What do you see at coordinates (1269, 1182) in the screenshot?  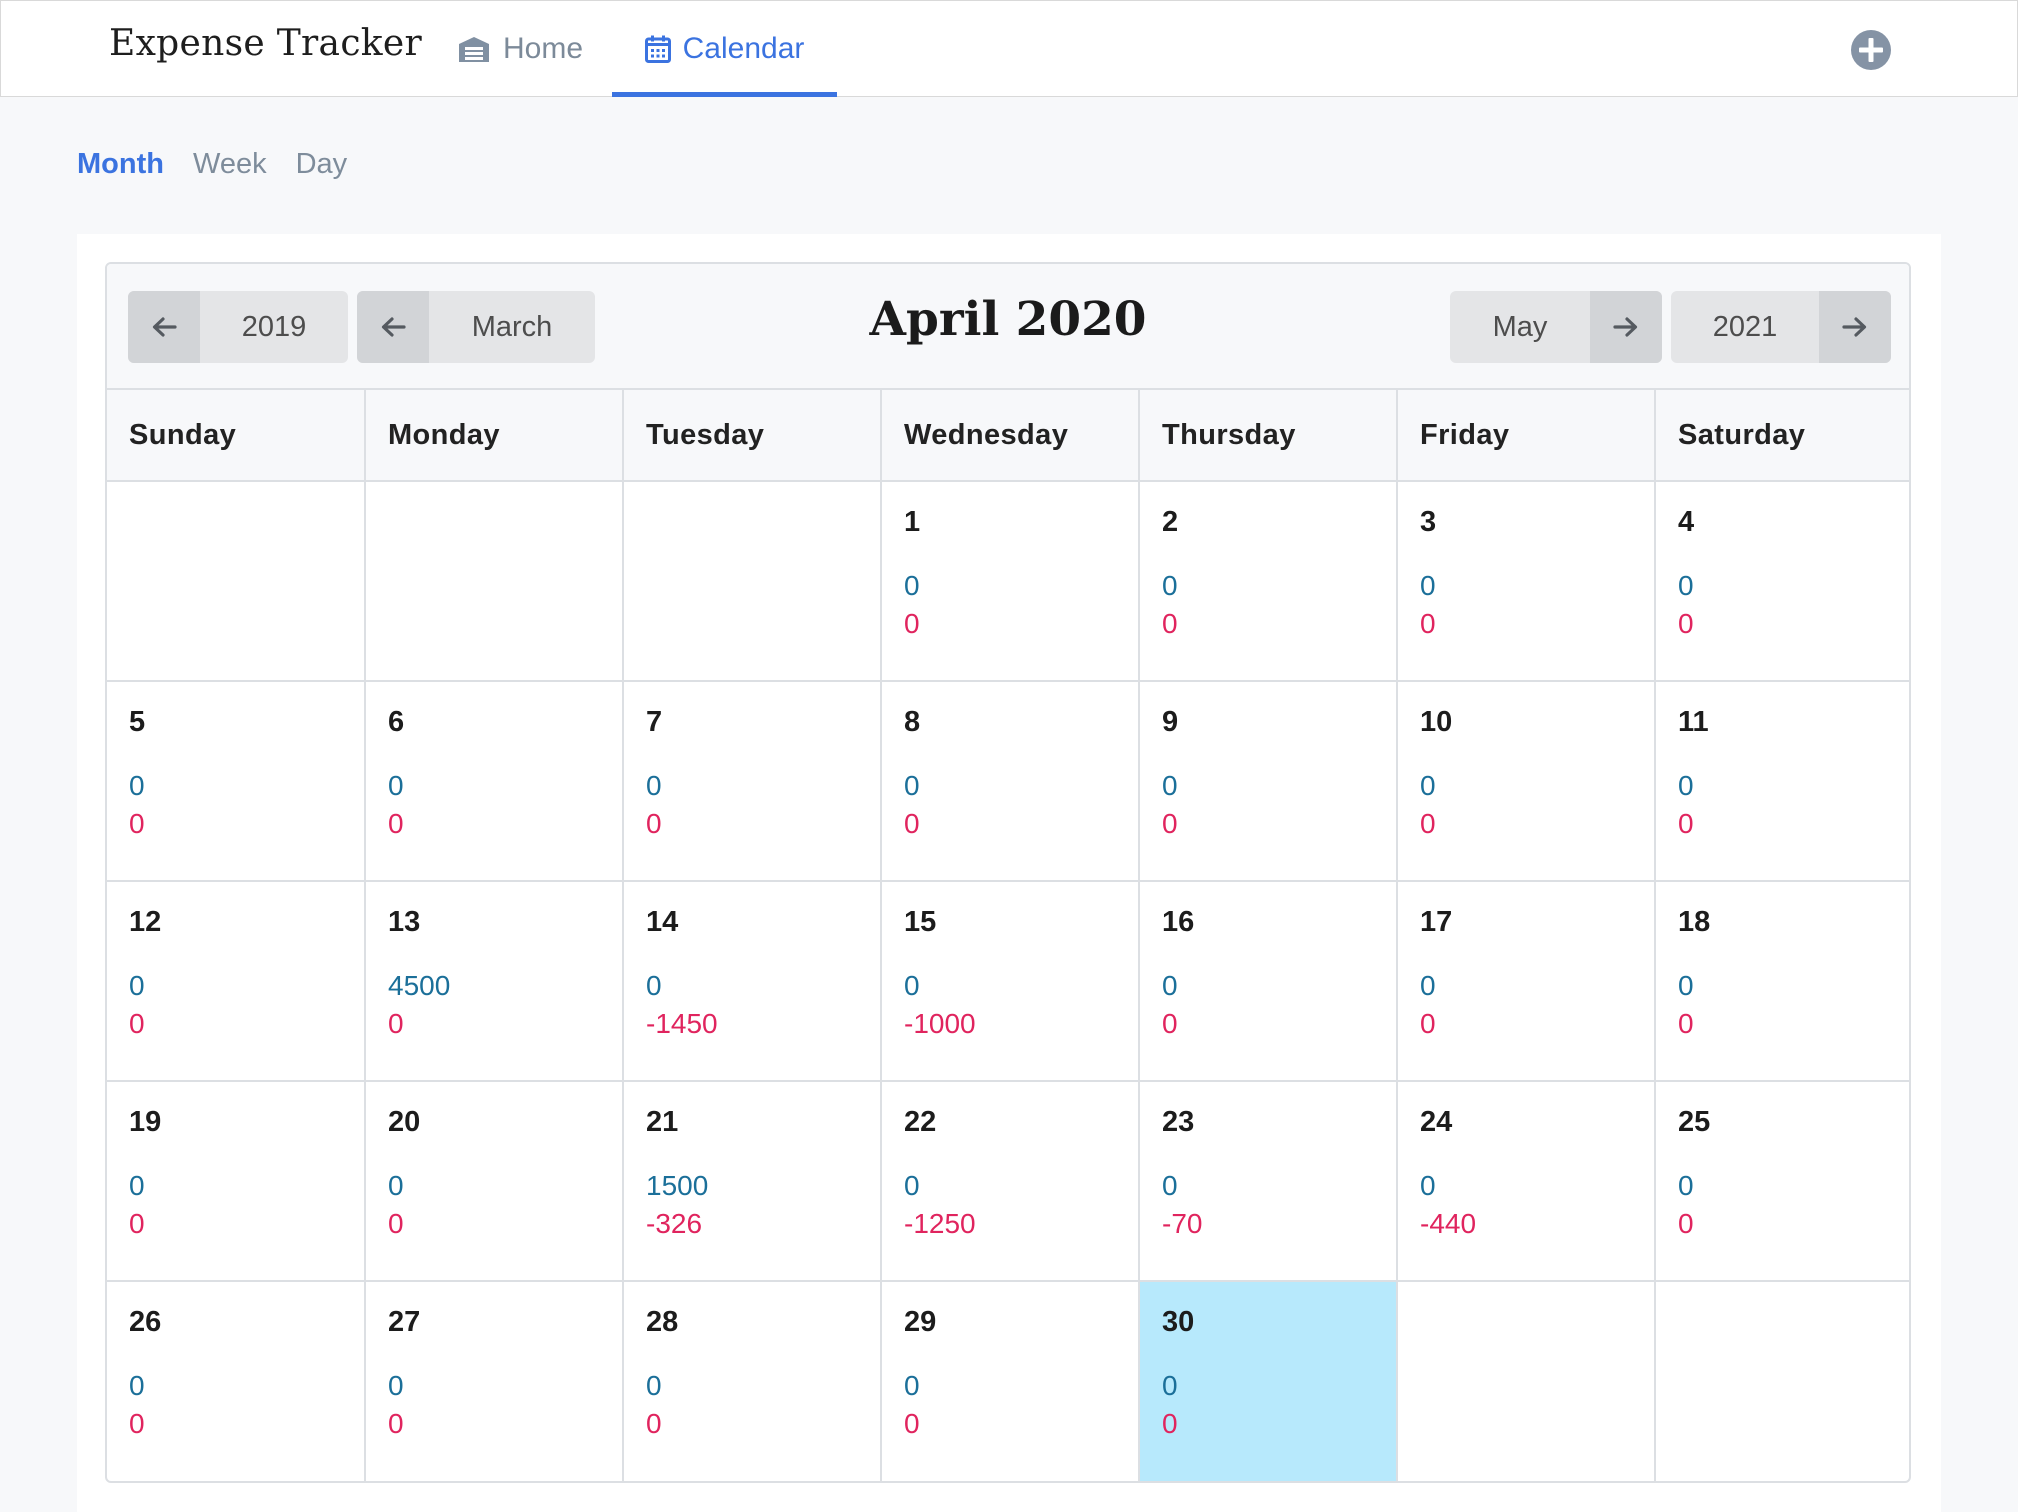 I see `day-cell: 23 0 -70` at bounding box center [1269, 1182].